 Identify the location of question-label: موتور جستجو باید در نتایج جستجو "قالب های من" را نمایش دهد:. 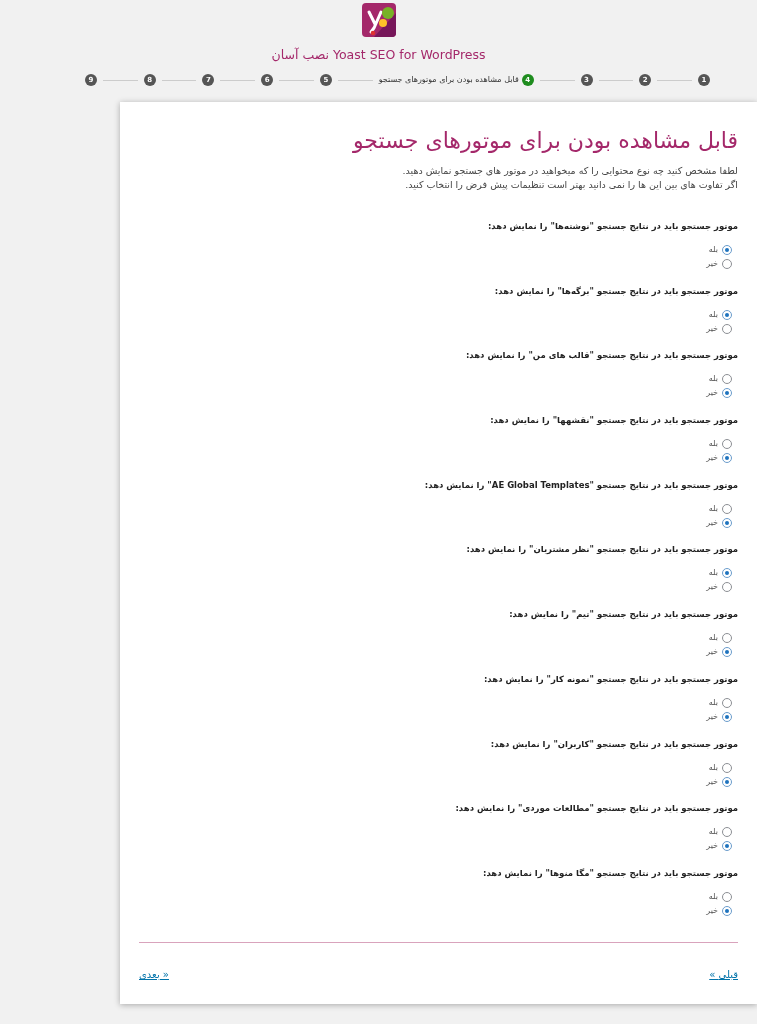
(601, 356).